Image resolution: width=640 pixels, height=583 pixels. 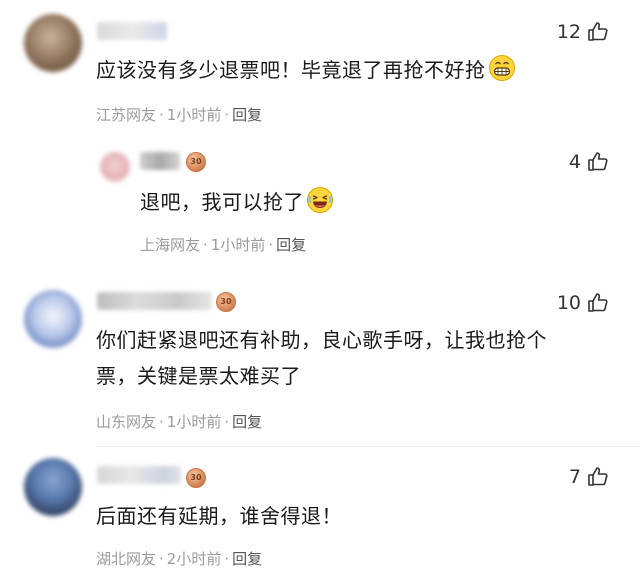 What do you see at coordinates (126, 422) in the screenshot?
I see `location: 山东网友` at bounding box center [126, 422].